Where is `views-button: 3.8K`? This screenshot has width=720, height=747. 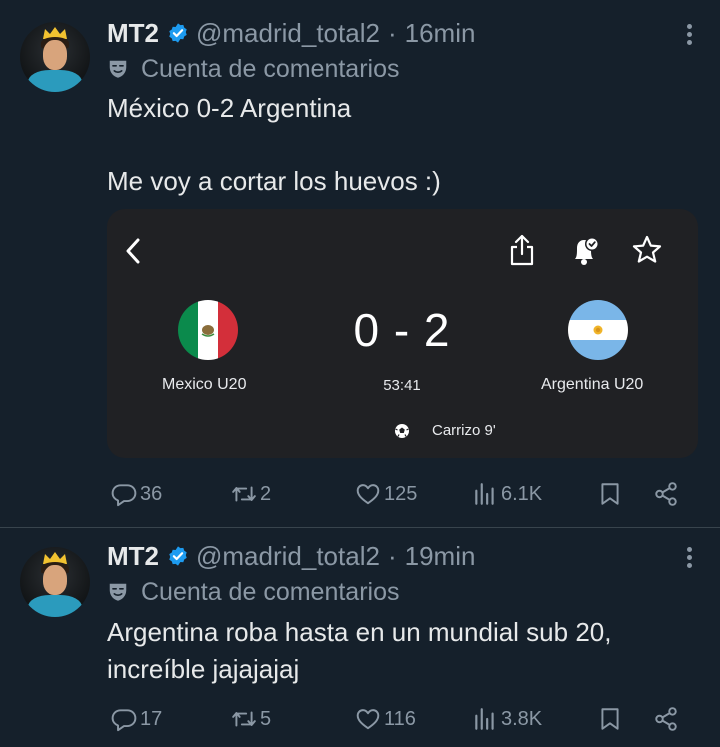 views-button: 3.8K is located at coordinates (507, 719).